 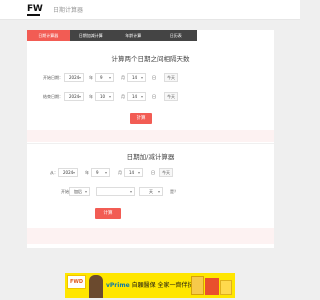 What do you see at coordinates (53, 96) in the screenshot?
I see `end-date-label: 结束日期：` at bounding box center [53, 96].